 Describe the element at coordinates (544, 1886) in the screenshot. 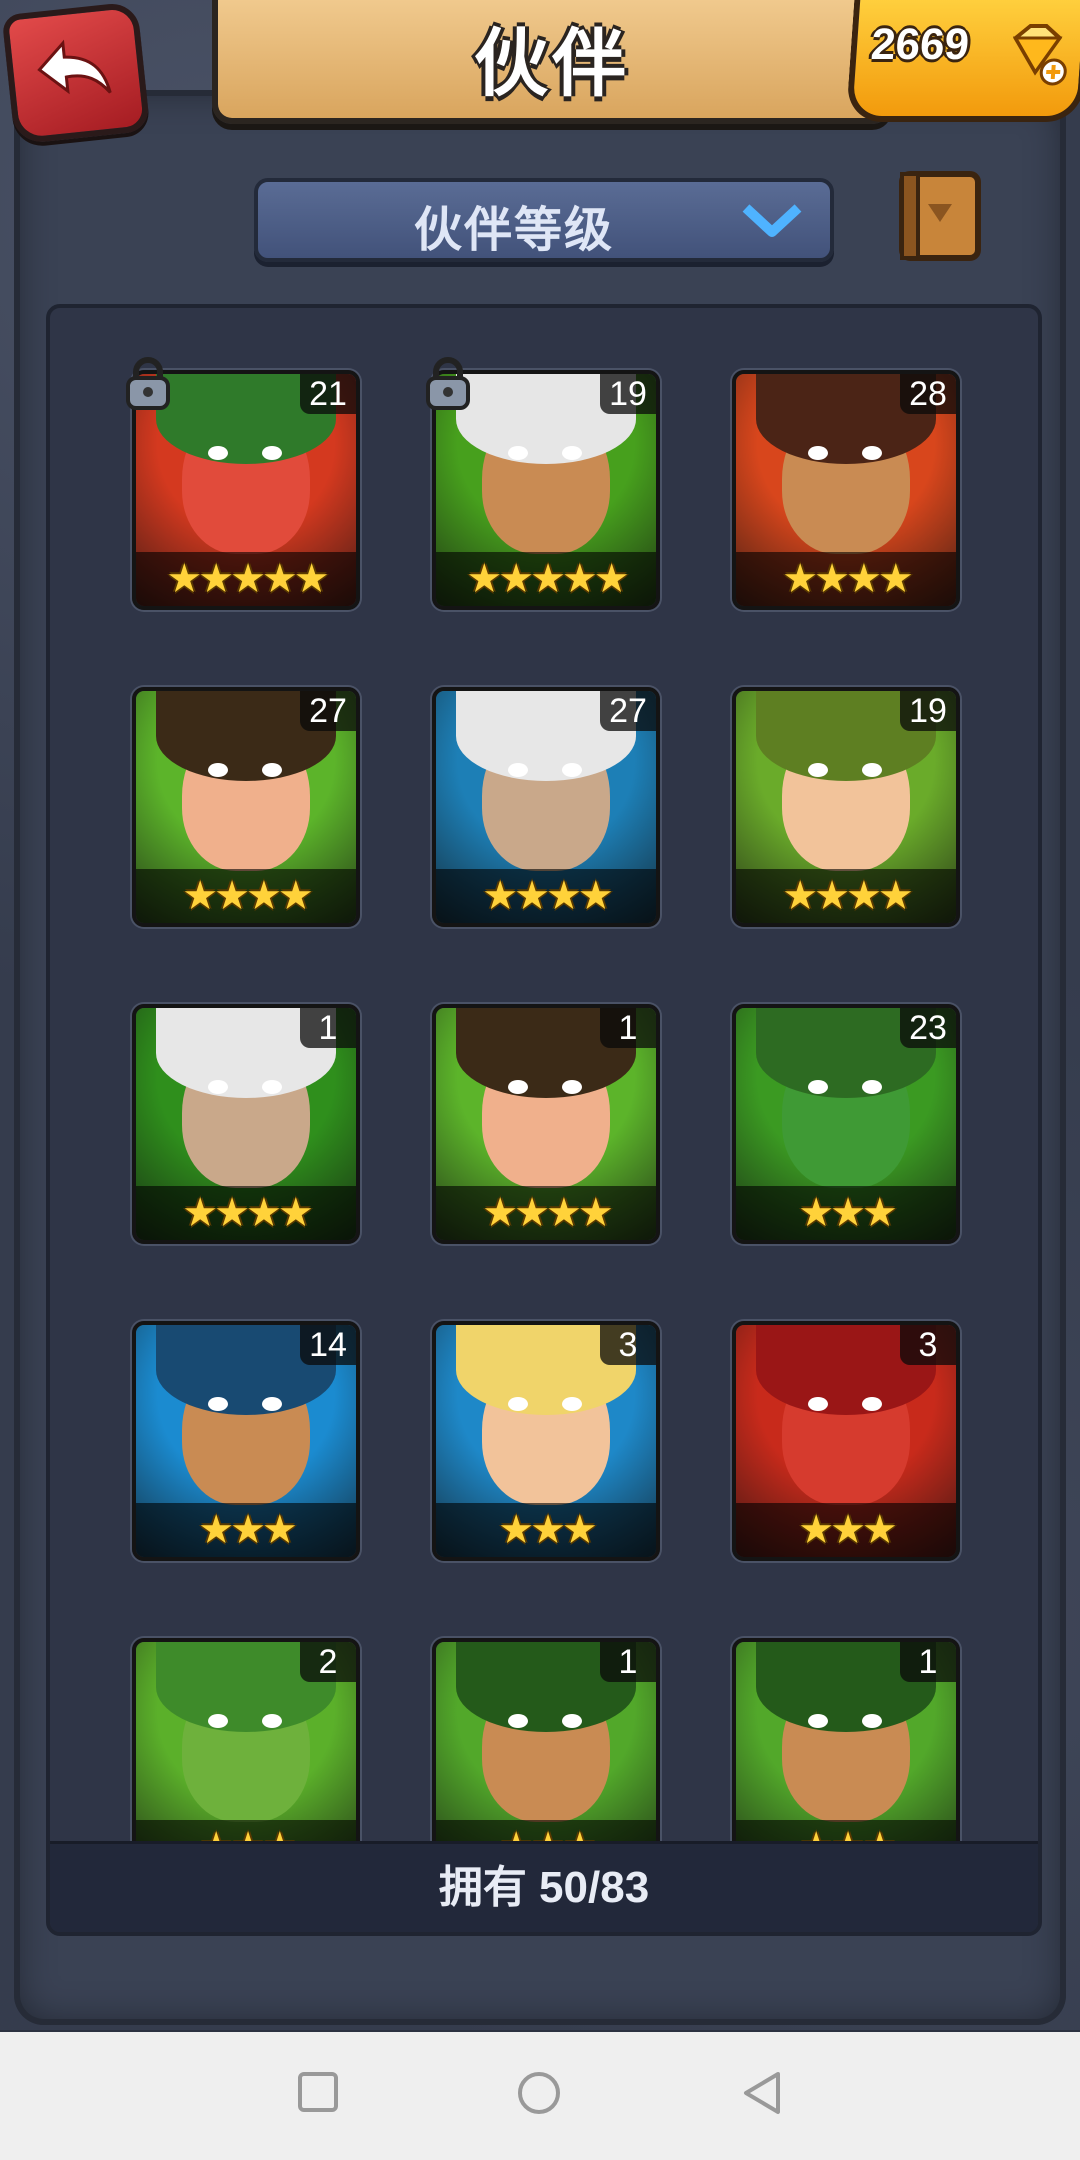

I see `owned-count: 拥有 50/83` at that location.